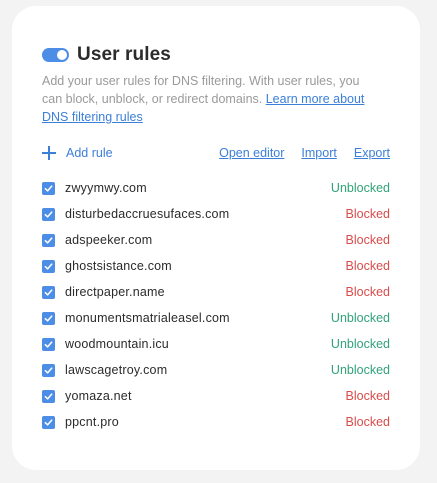  Describe the element at coordinates (216, 344) in the screenshot. I see `rule-row: woodmountain.icu Unblocked` at that location.